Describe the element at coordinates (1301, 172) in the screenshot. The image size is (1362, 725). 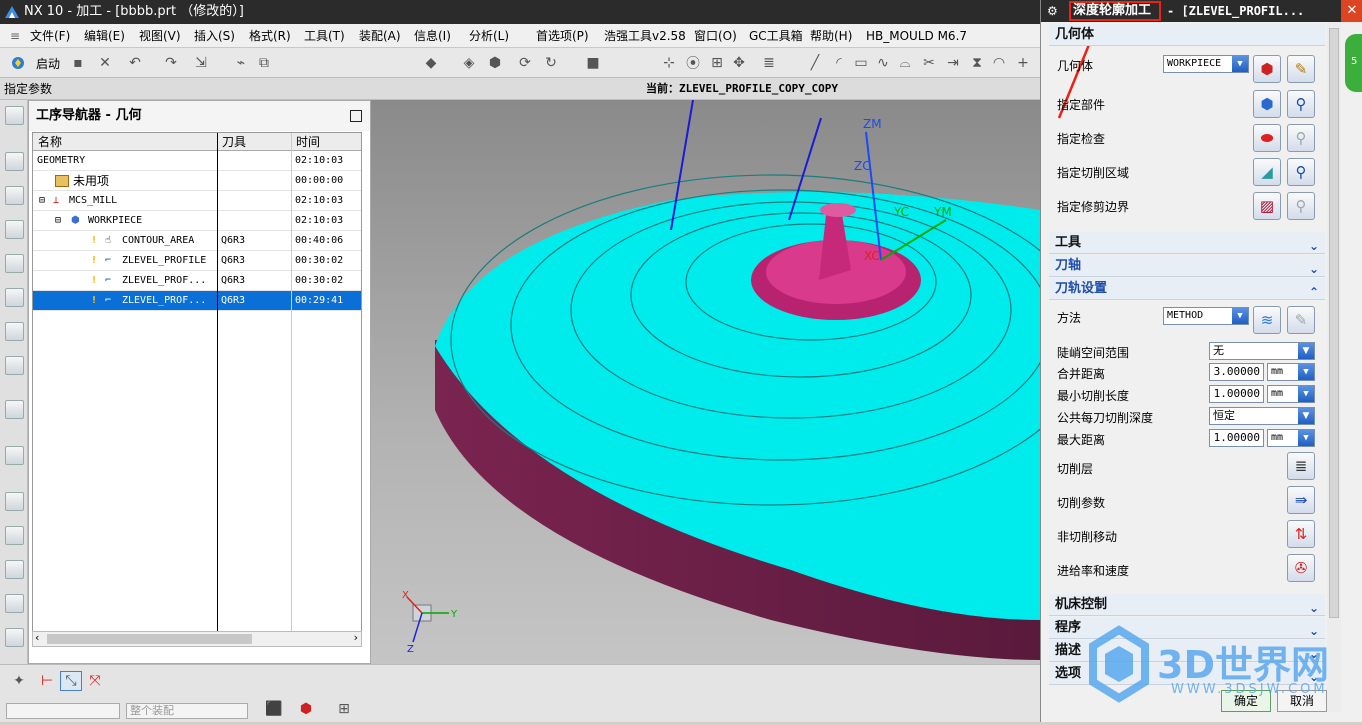
I see `display-cut-area-button: ⚲` at that location.